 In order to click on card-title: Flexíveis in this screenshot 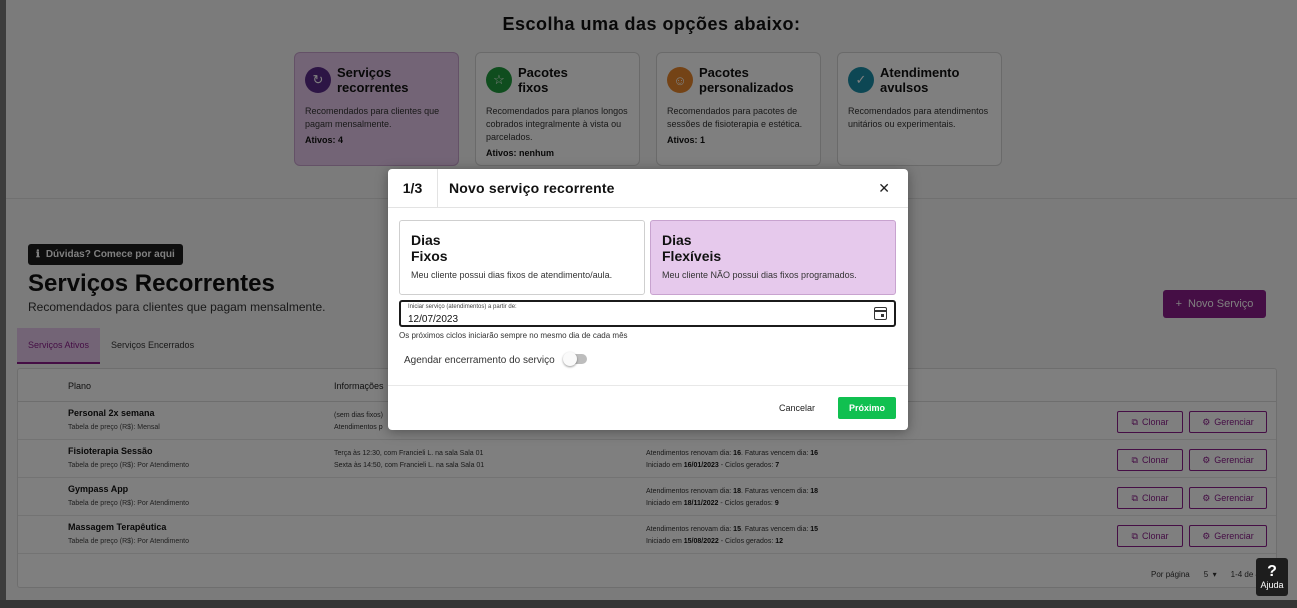, I will do `click(692, 256)`.